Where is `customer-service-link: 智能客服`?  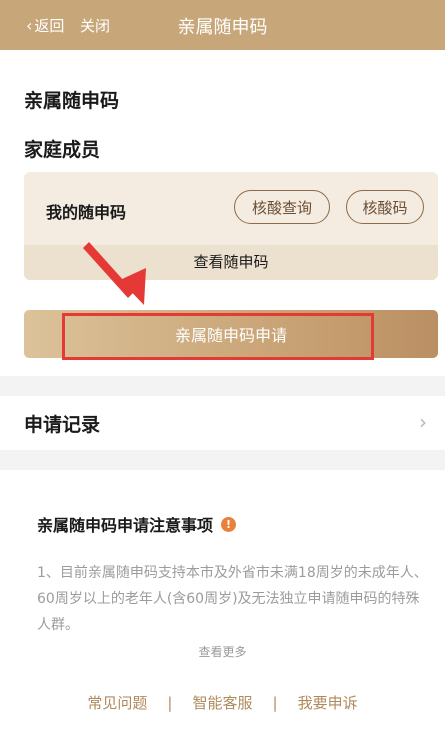 customer-service-link: 智能客服 is located at coordinates (222, 702).